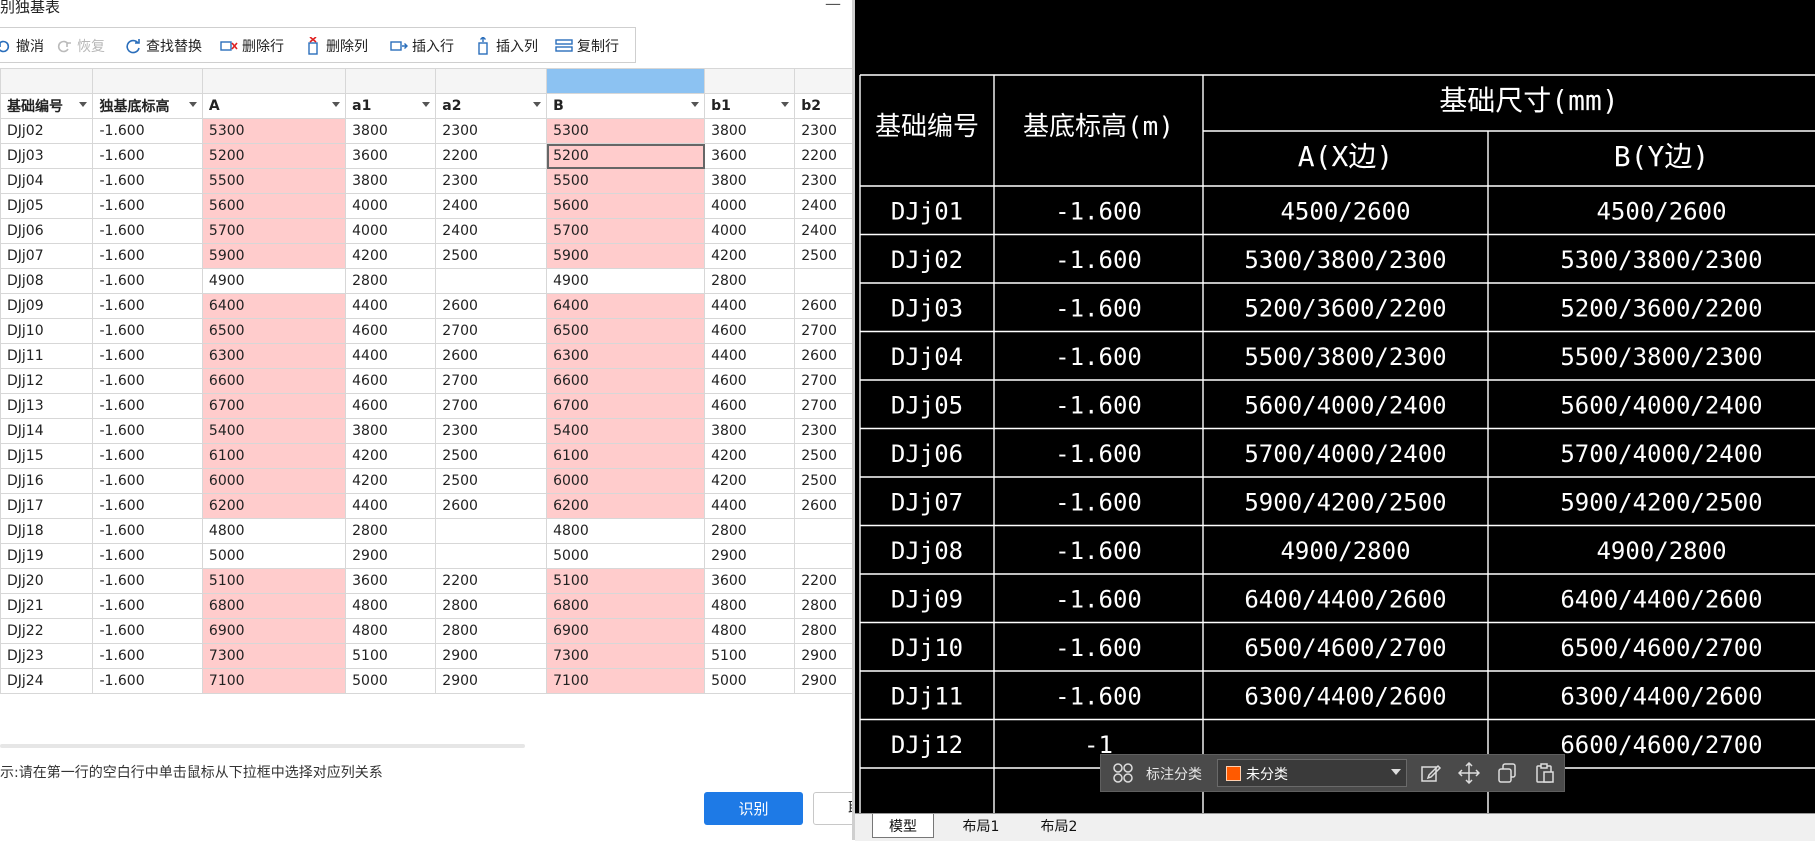  Describe the element at coordinates (903, 826) in the screenshot. I see `tab-model: 模型` at that location.